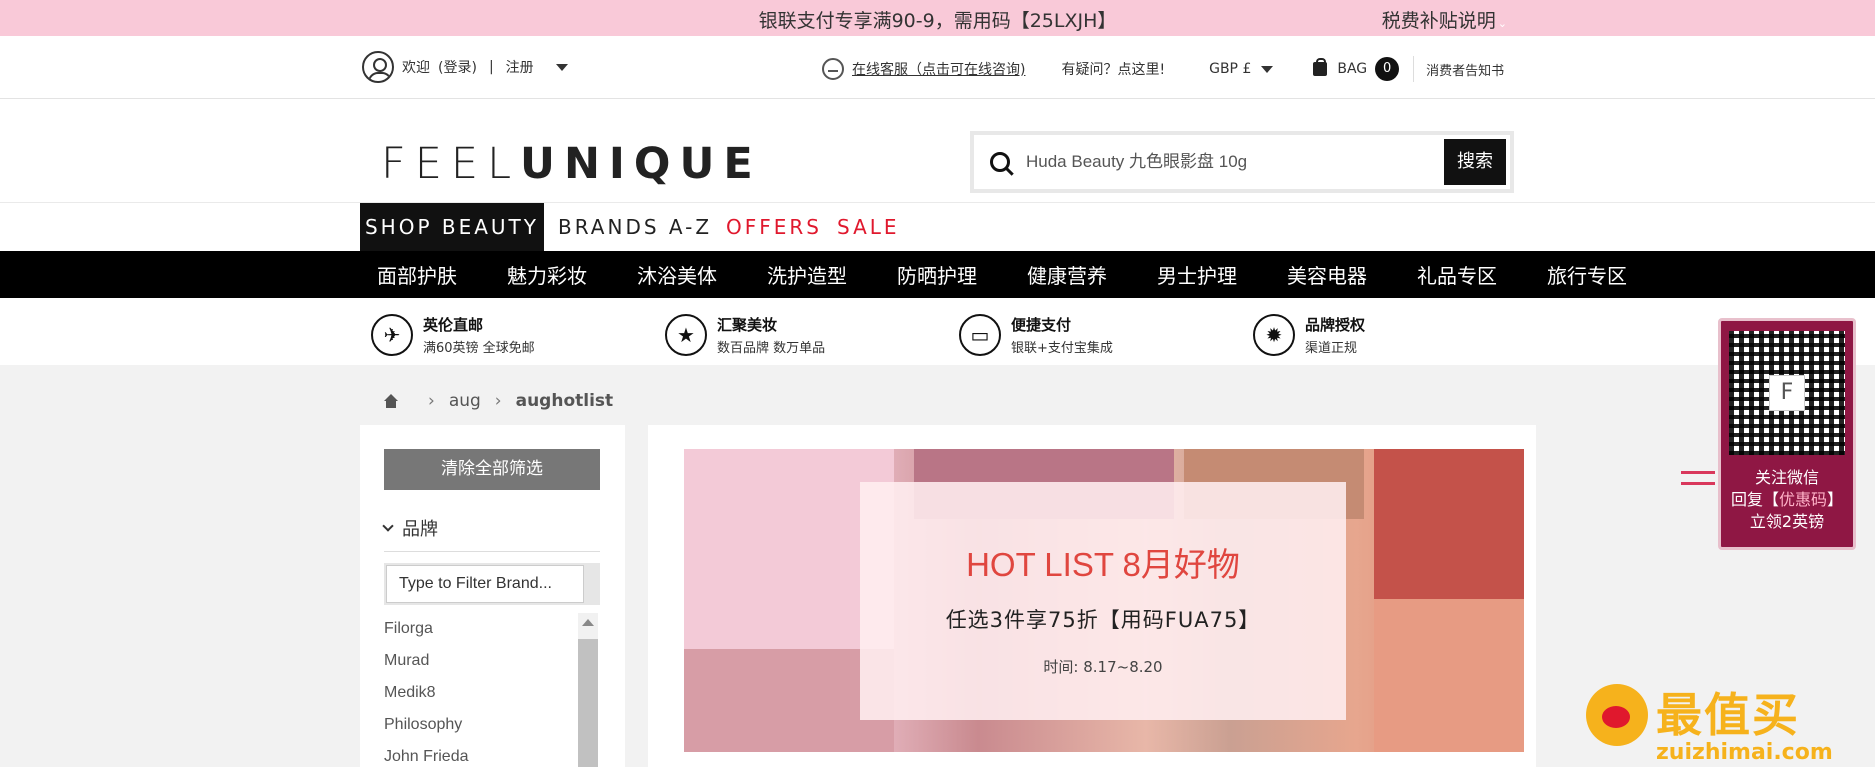 Image resolution: width=1875 pixels, height=767 pixels. What do you see at coordinates (1103, 620) in the screenshot?
I see `banner-offer: 任选3件享75折【用码FUA75】` at bounding box center [1103, 620].